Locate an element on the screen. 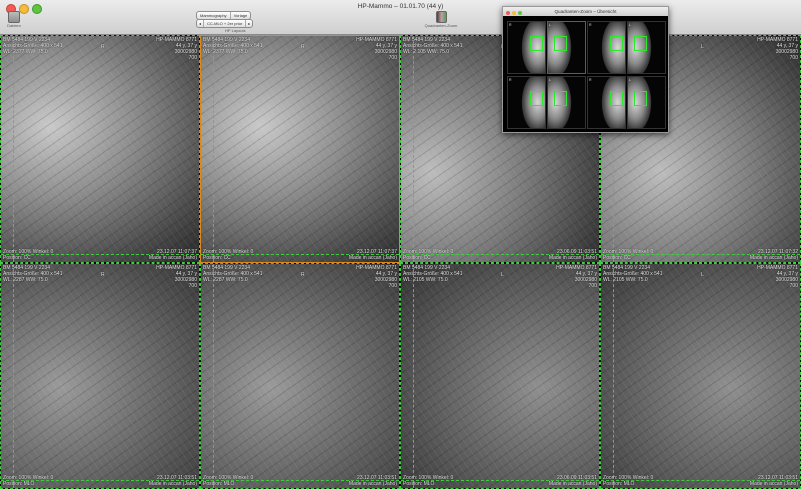 The width and height of the screenshot is (801, 489). quadrant-zoom-button: Quadranten-Zoom is located at coordinates (441, 19).